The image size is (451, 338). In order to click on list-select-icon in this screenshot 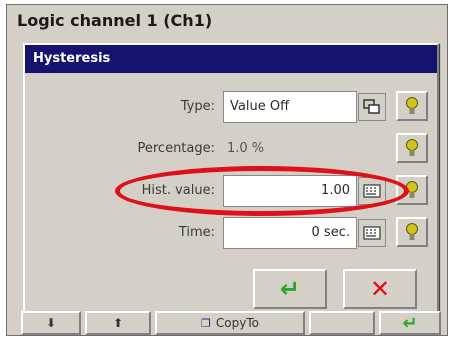, I will do `click(371, 106)`.